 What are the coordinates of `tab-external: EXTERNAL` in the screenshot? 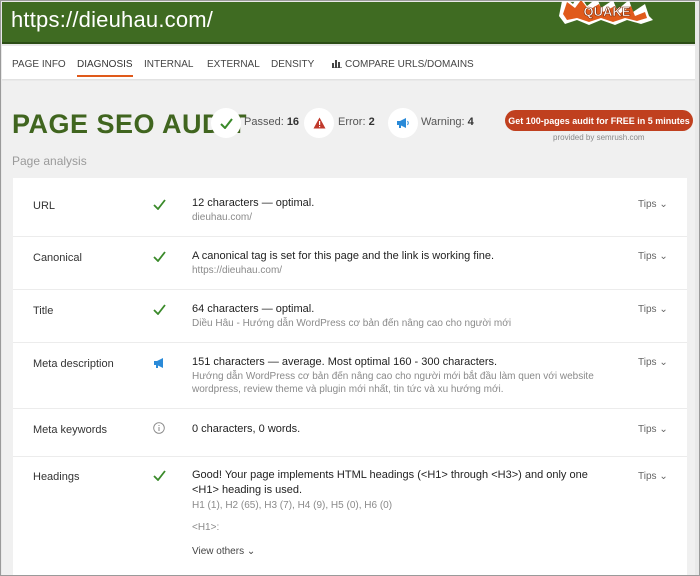 It's located at (233, 64).